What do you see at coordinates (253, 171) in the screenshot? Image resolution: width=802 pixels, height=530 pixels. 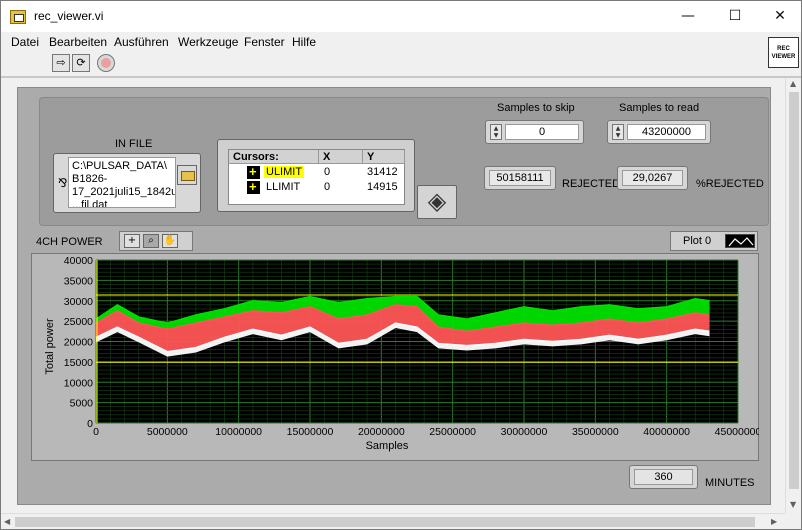 I see `cursor-ulimit-icon` at bounding box center [253, 171].